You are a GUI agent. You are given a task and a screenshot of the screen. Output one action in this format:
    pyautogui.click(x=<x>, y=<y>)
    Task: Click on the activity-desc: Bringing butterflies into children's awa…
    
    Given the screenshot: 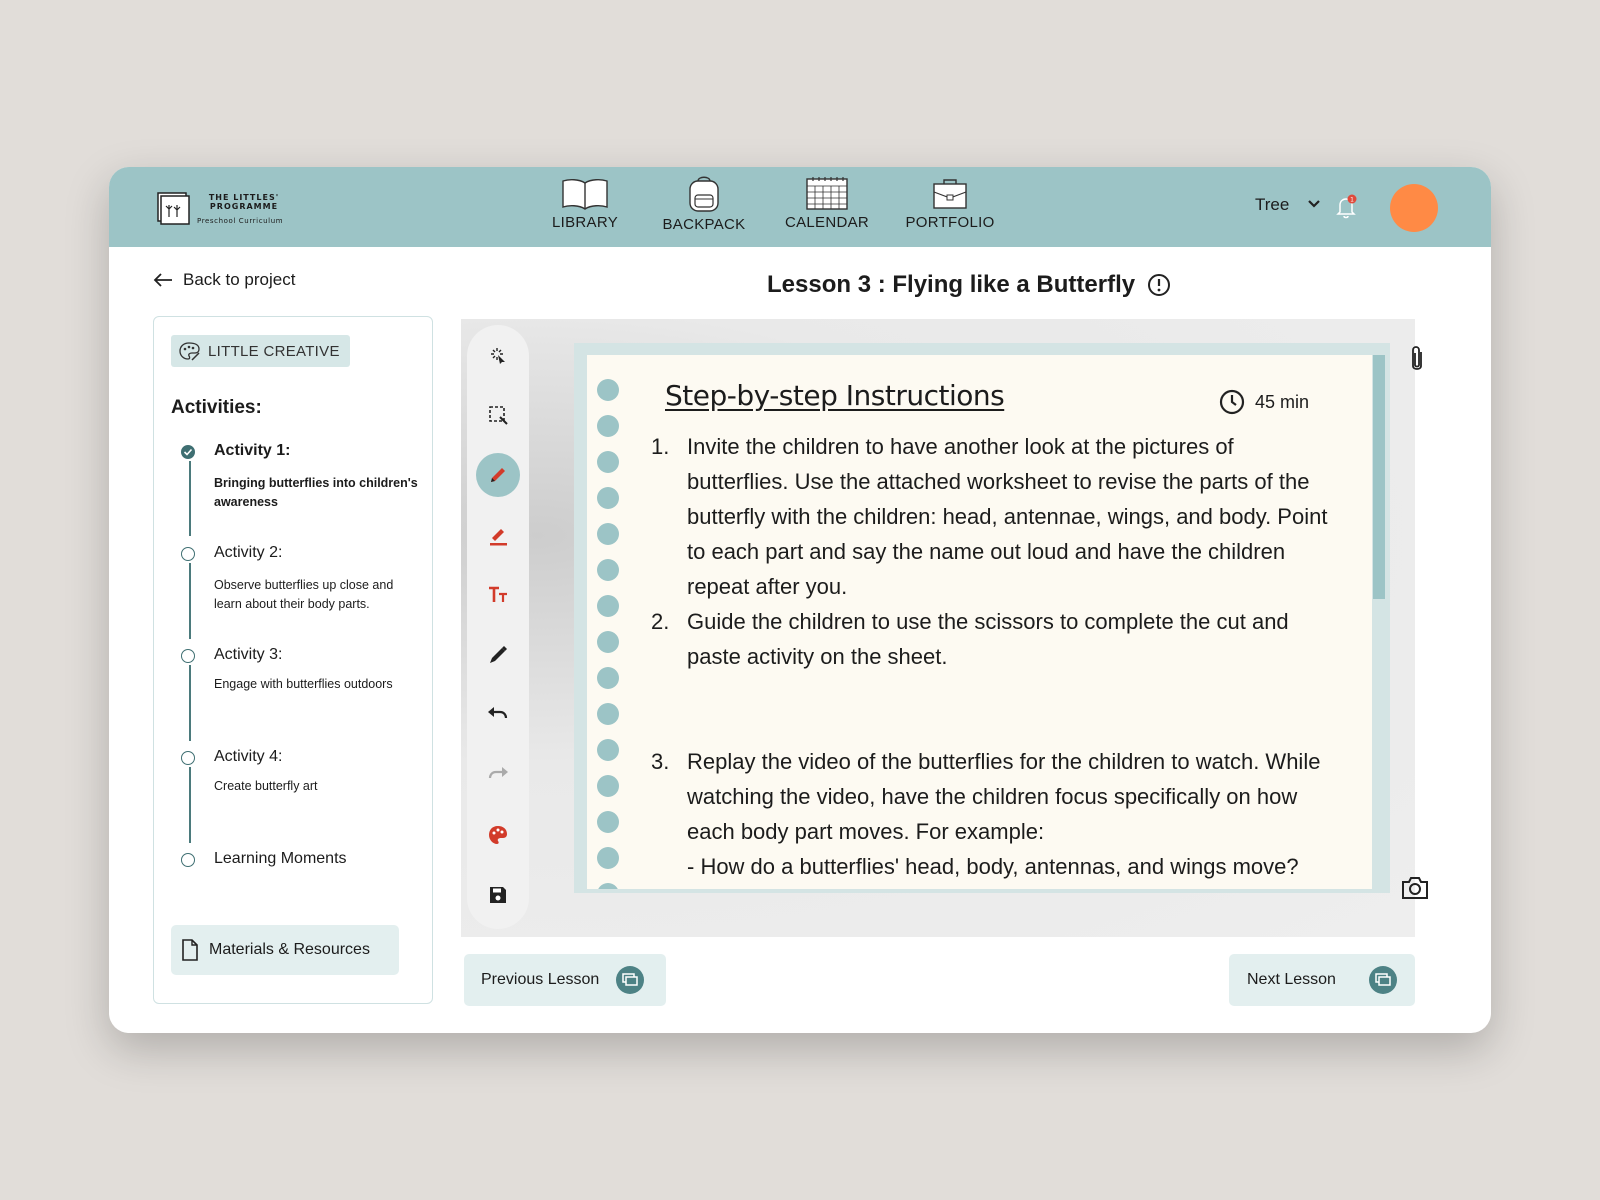 What is the action you would take?
    pyautogui.click(x=316, y=492)
    